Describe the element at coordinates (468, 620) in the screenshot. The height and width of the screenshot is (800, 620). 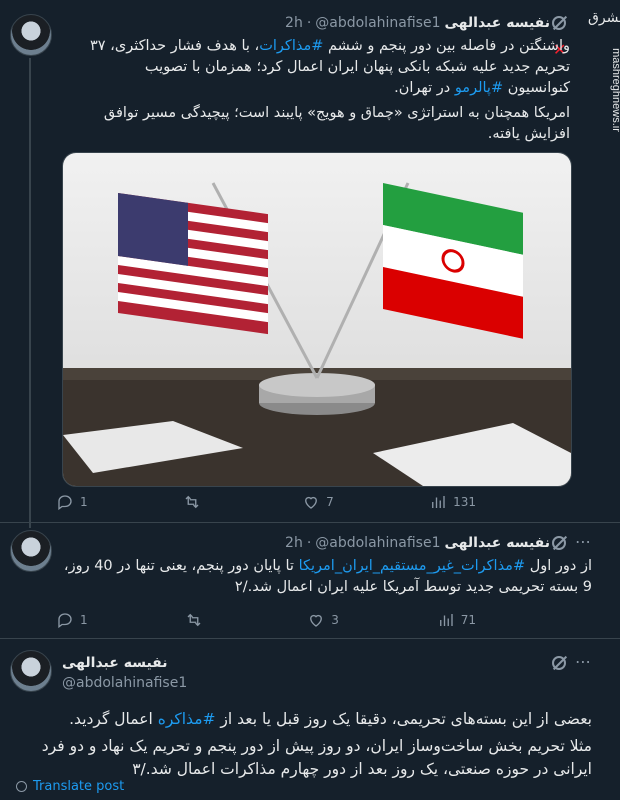
I see `views-count: 71` at that location.